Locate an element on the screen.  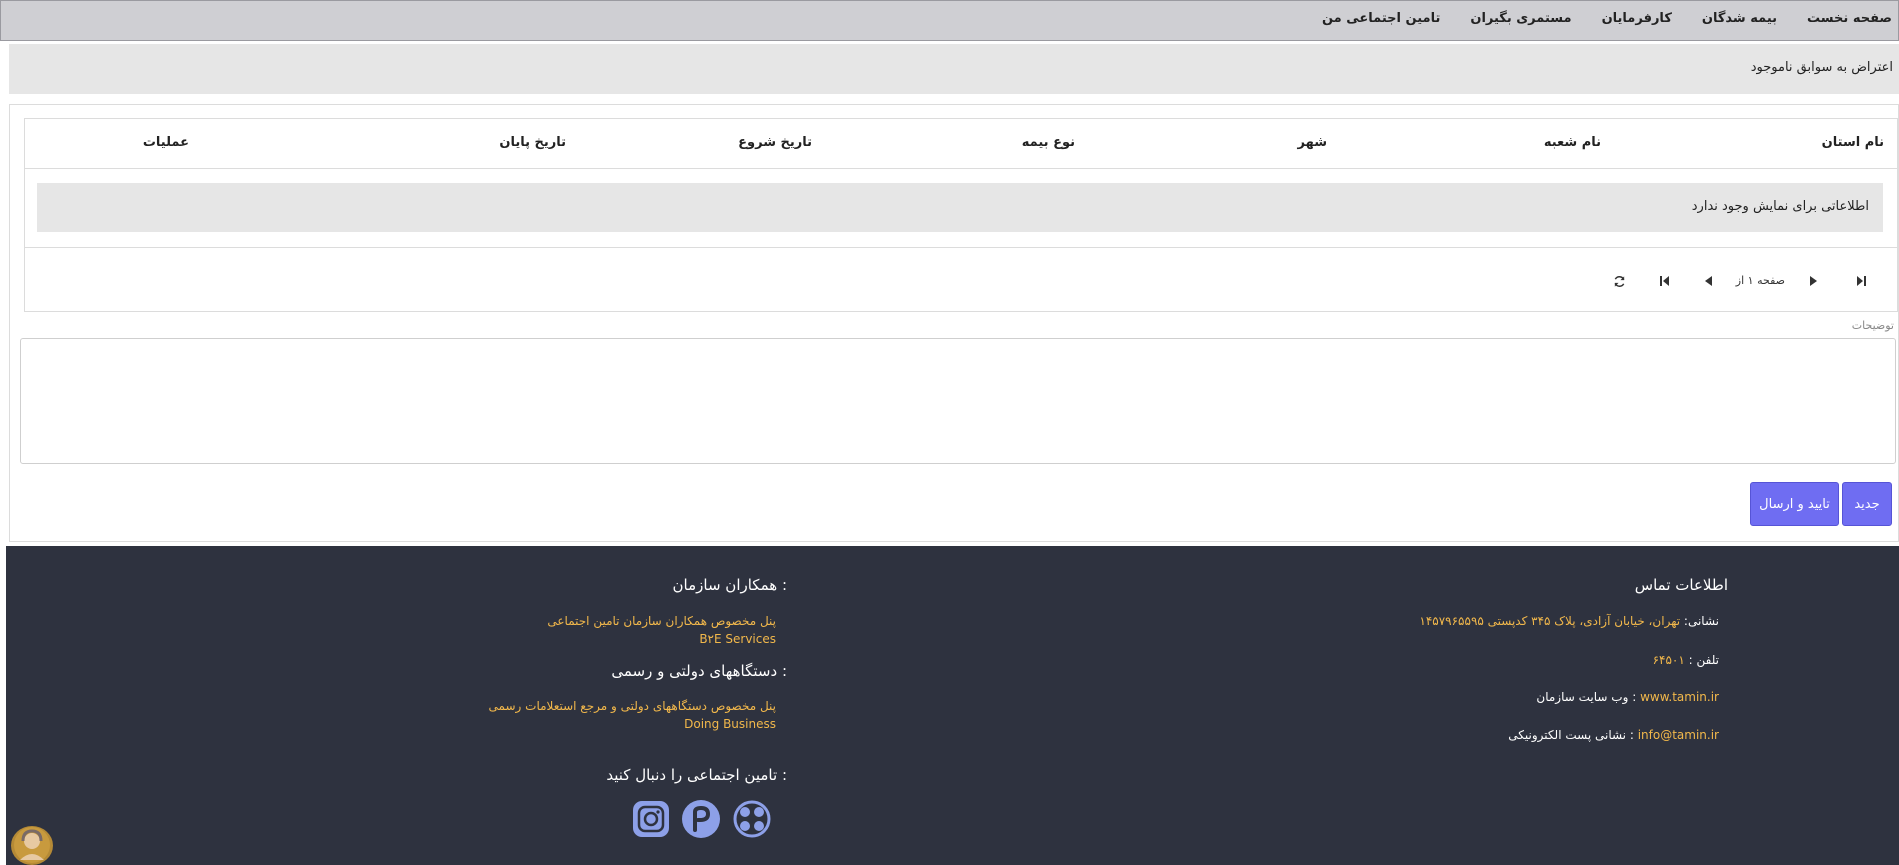
next-page-icon is located at coordinates (1813, 281).